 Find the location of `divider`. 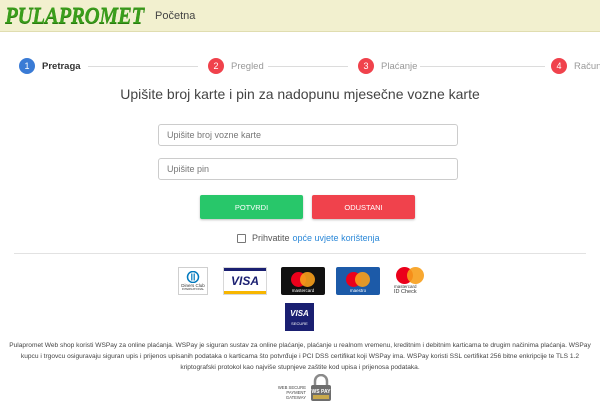

divider is located at coordinates (300, 253).